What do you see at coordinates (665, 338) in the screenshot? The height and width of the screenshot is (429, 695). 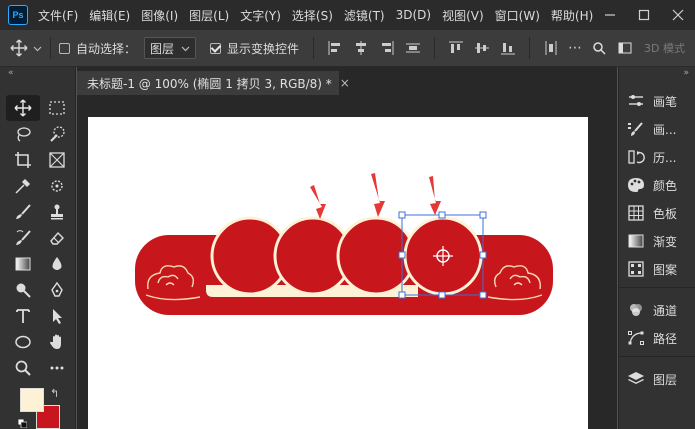 I see `panel-label: 路径` at bounding box center [665, 338].